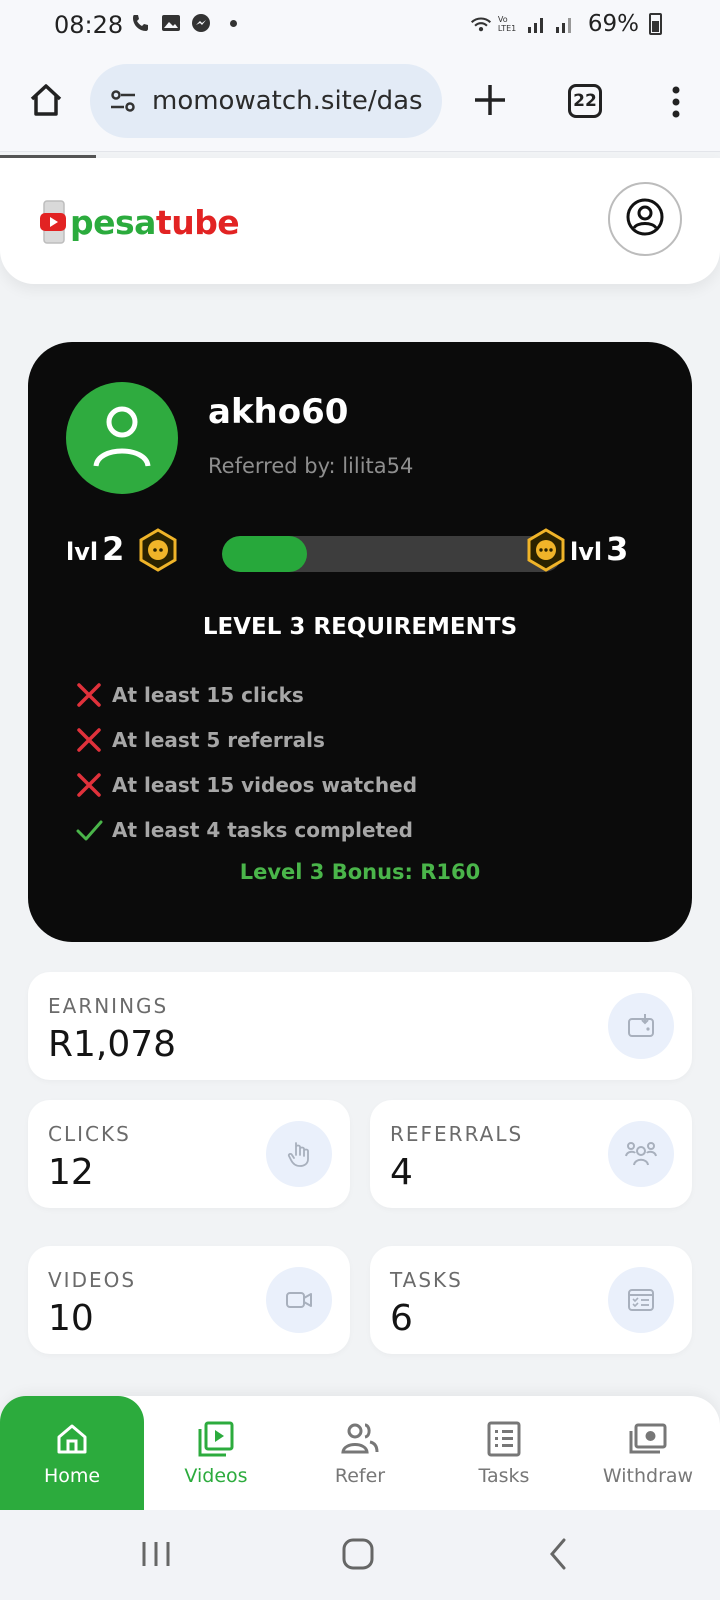 This screenshot has height=1600, width=720. Describe the element at coordinates (676, 102) in the screenshot. I see `more-menu-icon` at that location.